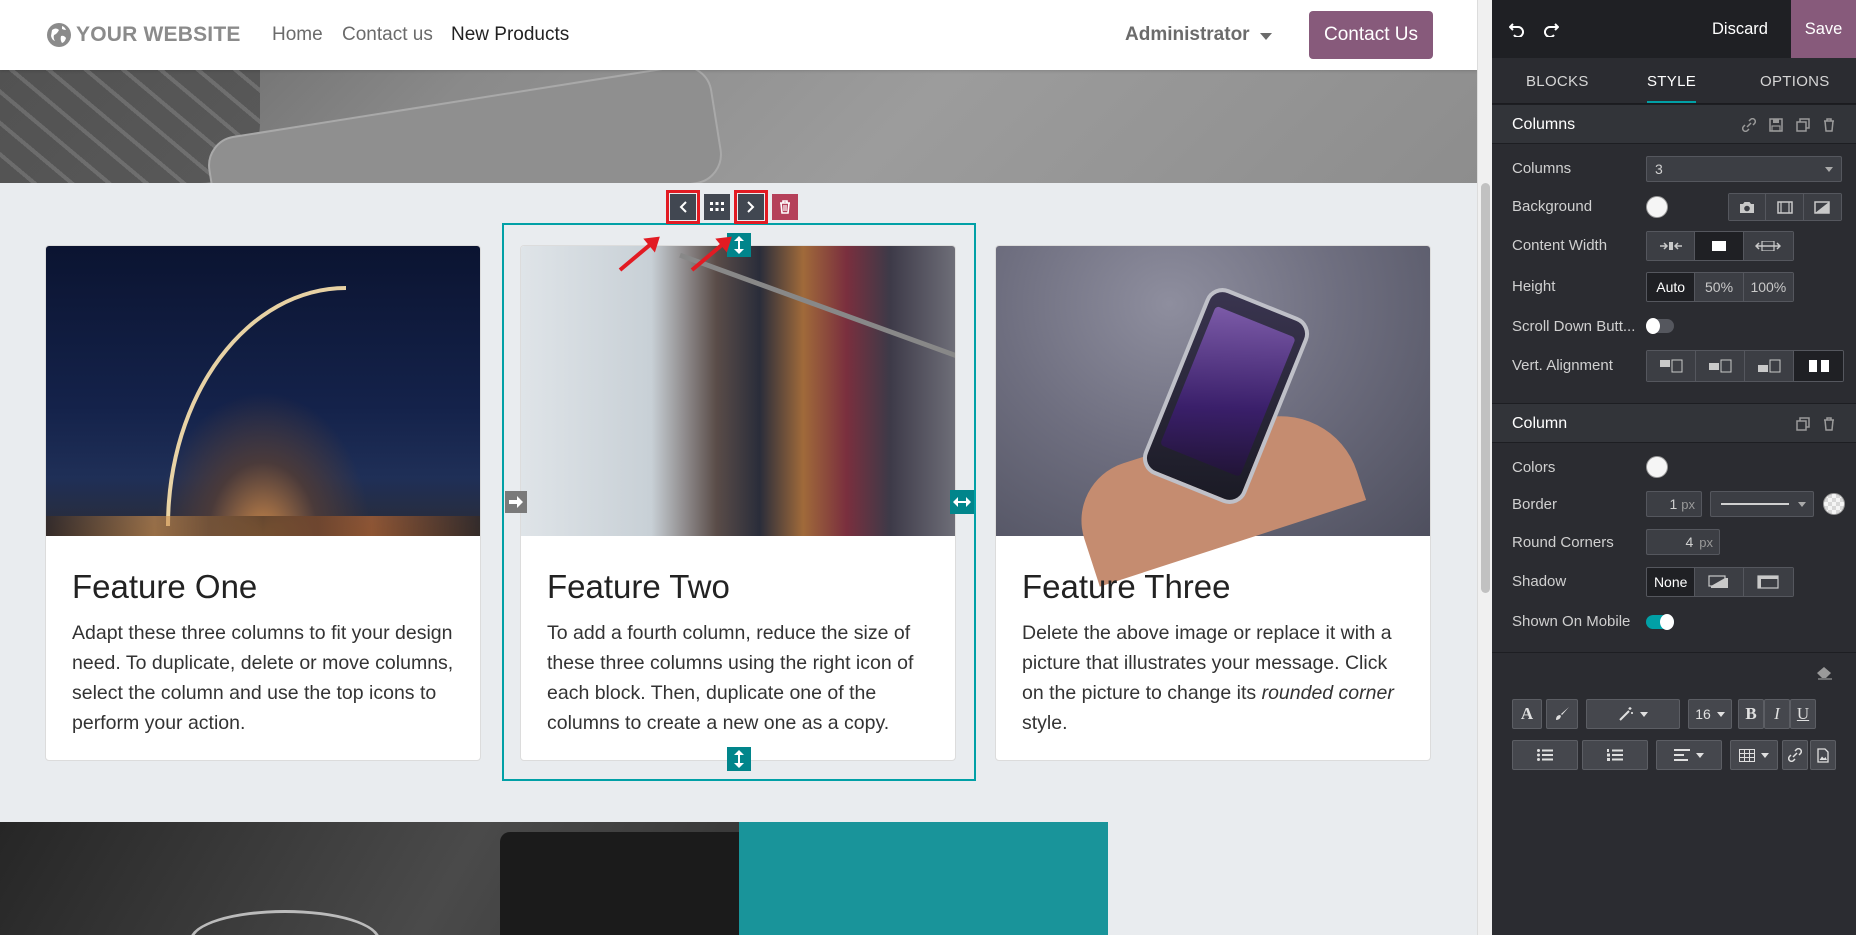 The image size is (1856, 935). Describe the element at coordinates (1659, 169) in the screenshot. I see `columns-value: 3` at that location.